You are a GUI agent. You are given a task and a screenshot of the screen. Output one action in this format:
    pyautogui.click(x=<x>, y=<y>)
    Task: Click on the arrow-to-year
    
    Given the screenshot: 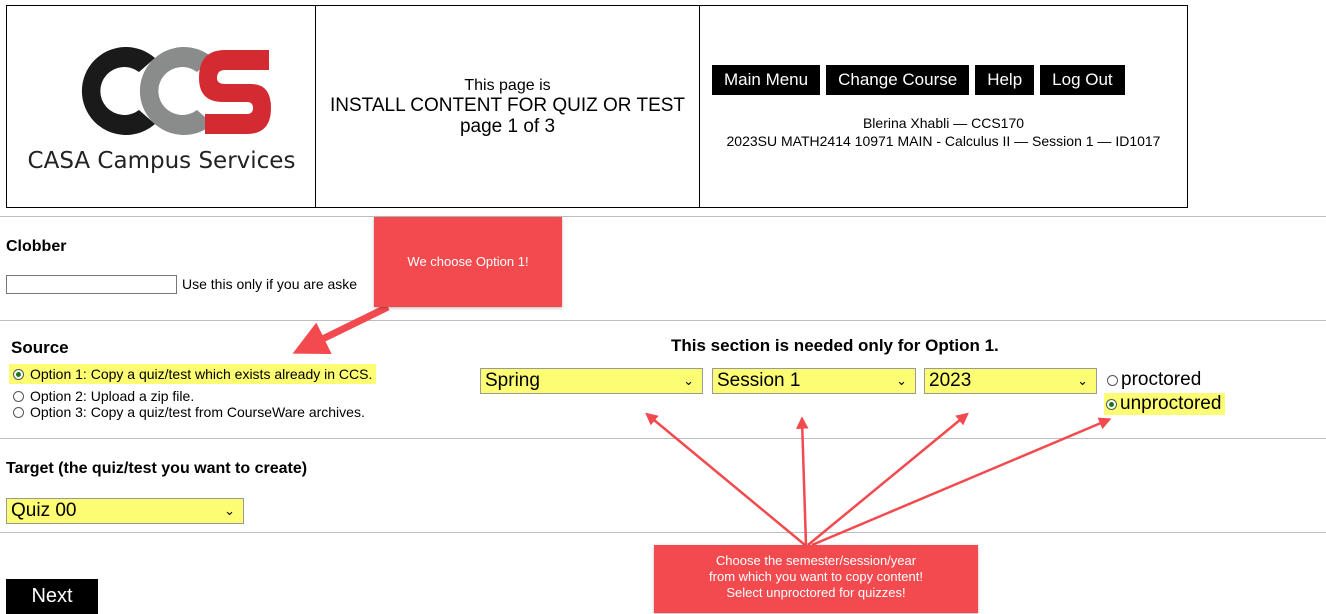 What is the action you would take?
    pyautogui.click(x=888, y=479)
    